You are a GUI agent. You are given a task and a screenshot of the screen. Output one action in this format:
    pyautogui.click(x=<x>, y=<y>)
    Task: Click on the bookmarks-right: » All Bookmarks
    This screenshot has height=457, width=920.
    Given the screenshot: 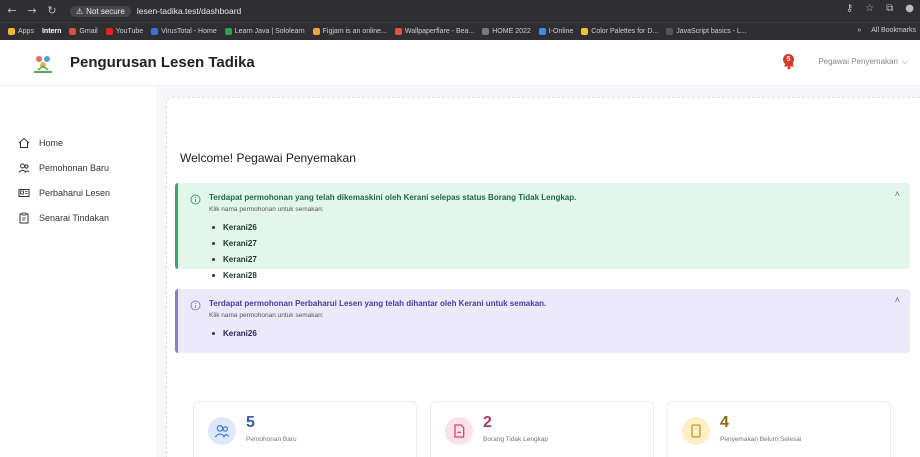 What is the action you would take?
    pyautogui.click(x=883, y=30)
    